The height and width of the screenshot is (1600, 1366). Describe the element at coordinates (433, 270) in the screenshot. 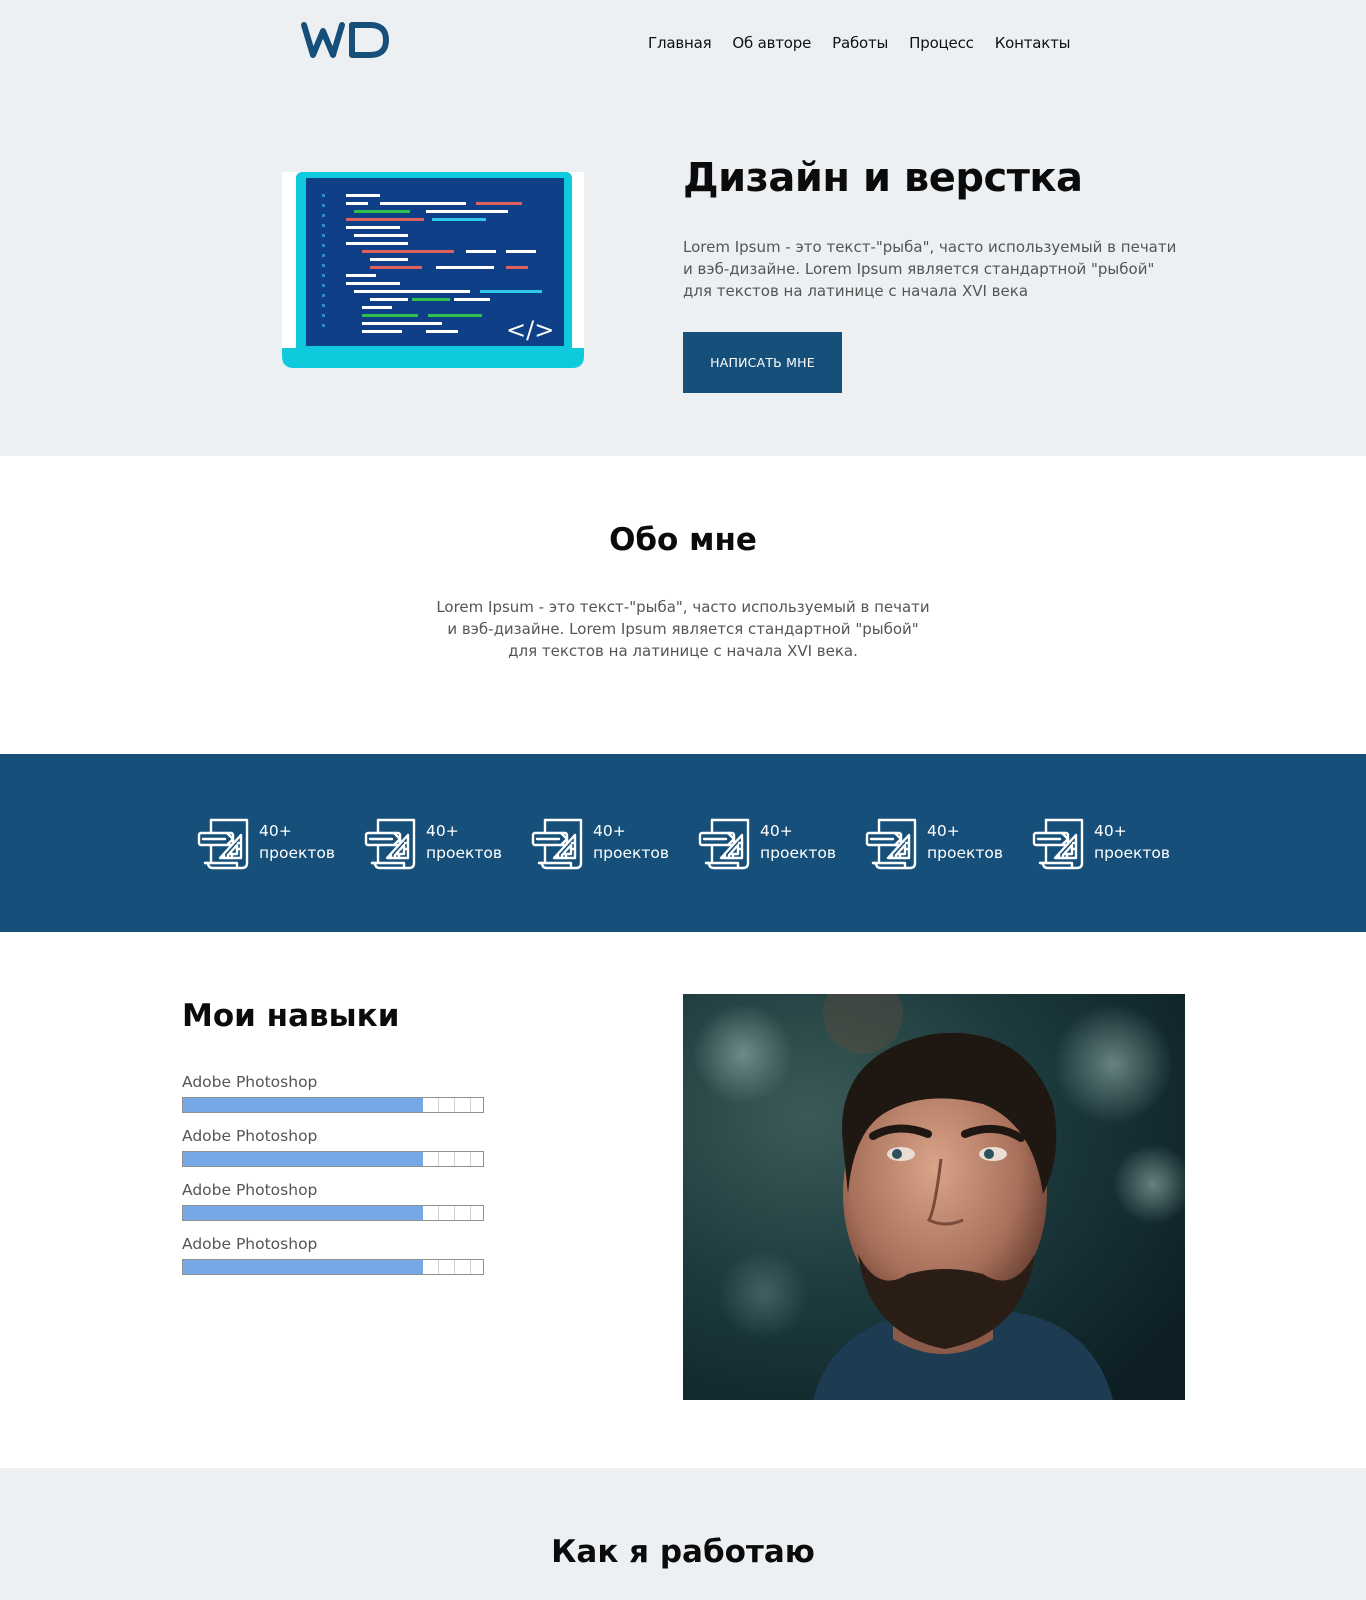

I see `laptop-illustration: </>` at that location.